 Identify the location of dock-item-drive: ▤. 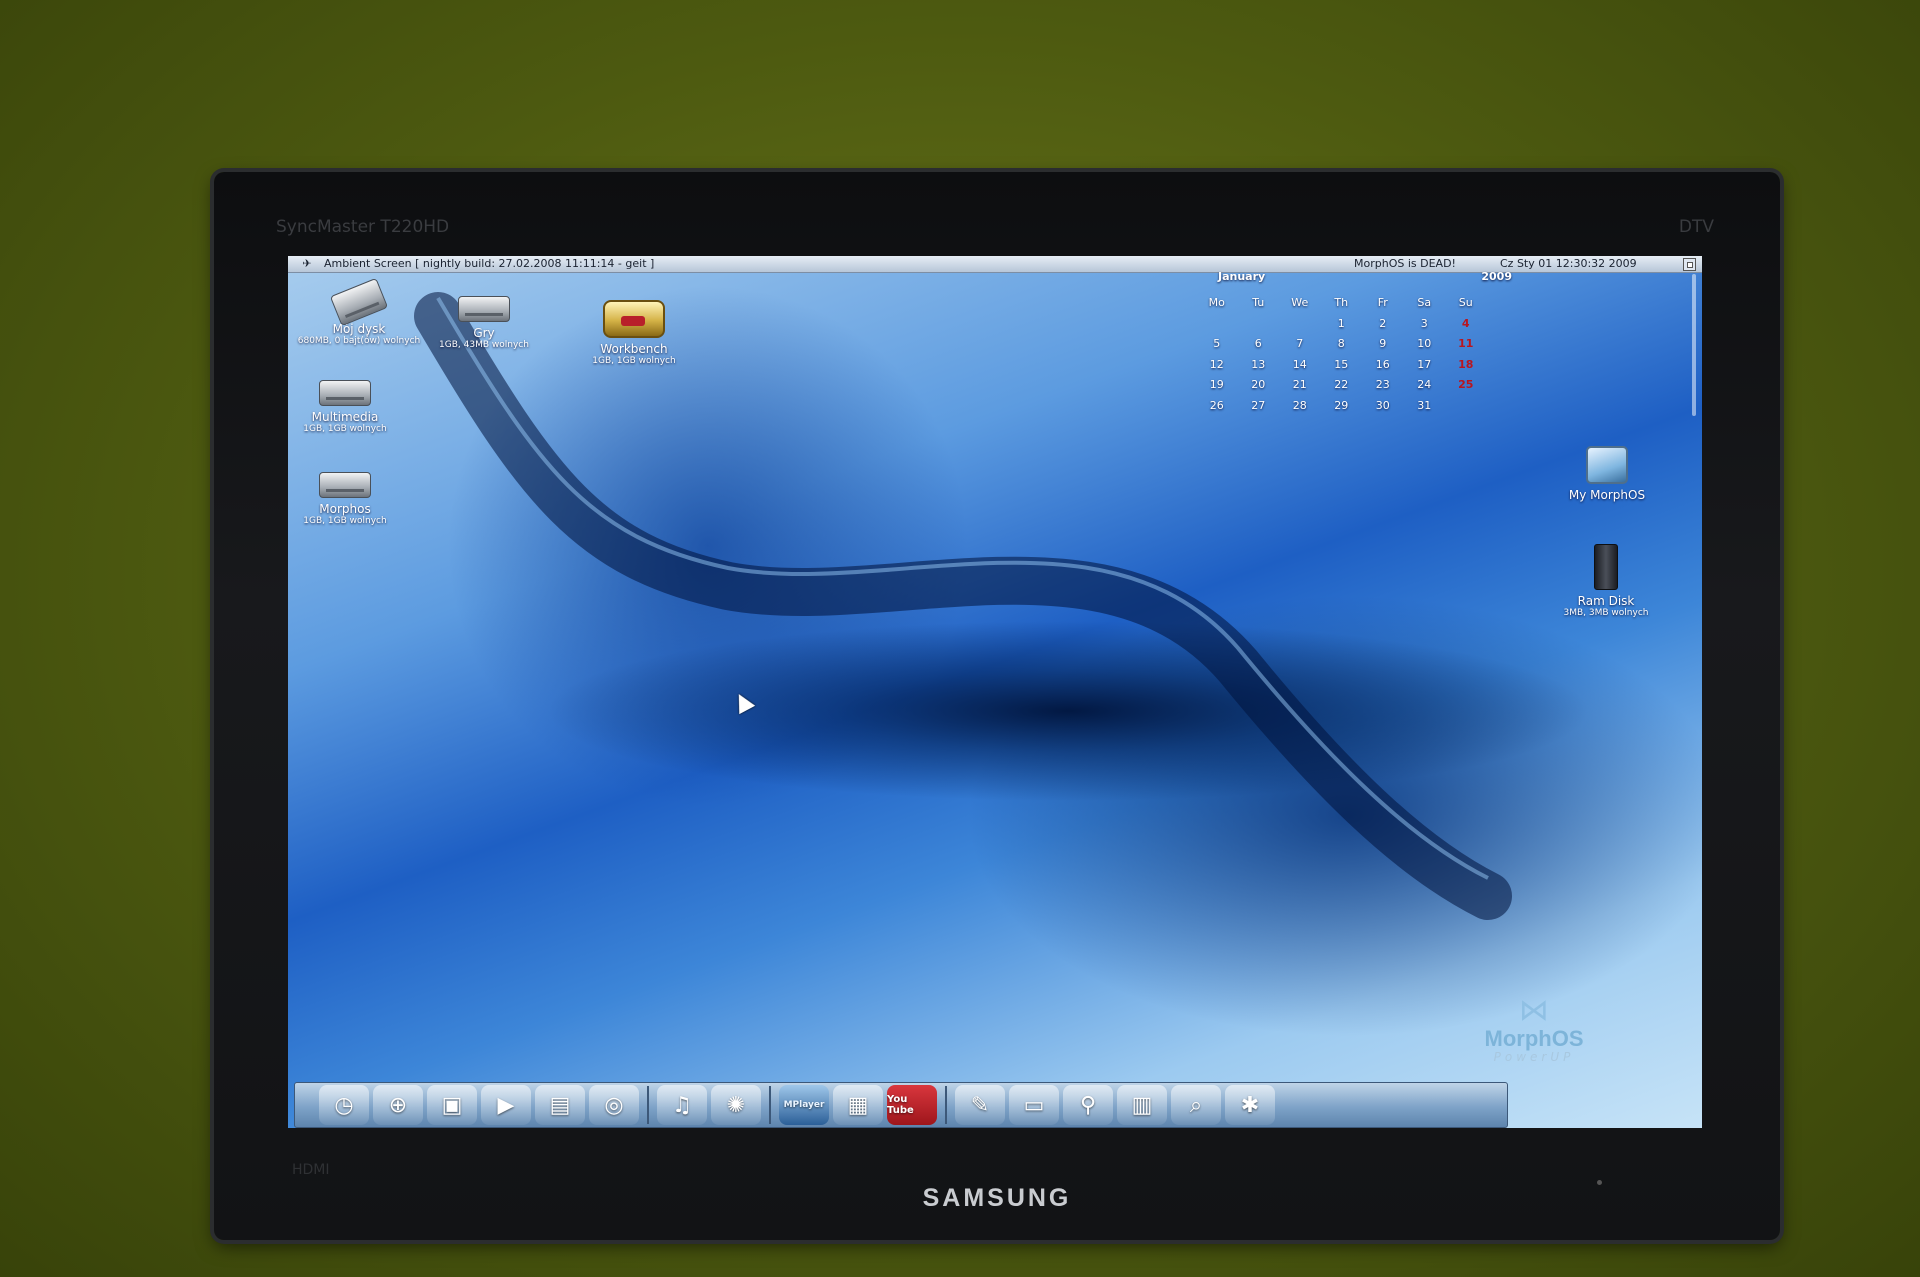
(560, 1105).